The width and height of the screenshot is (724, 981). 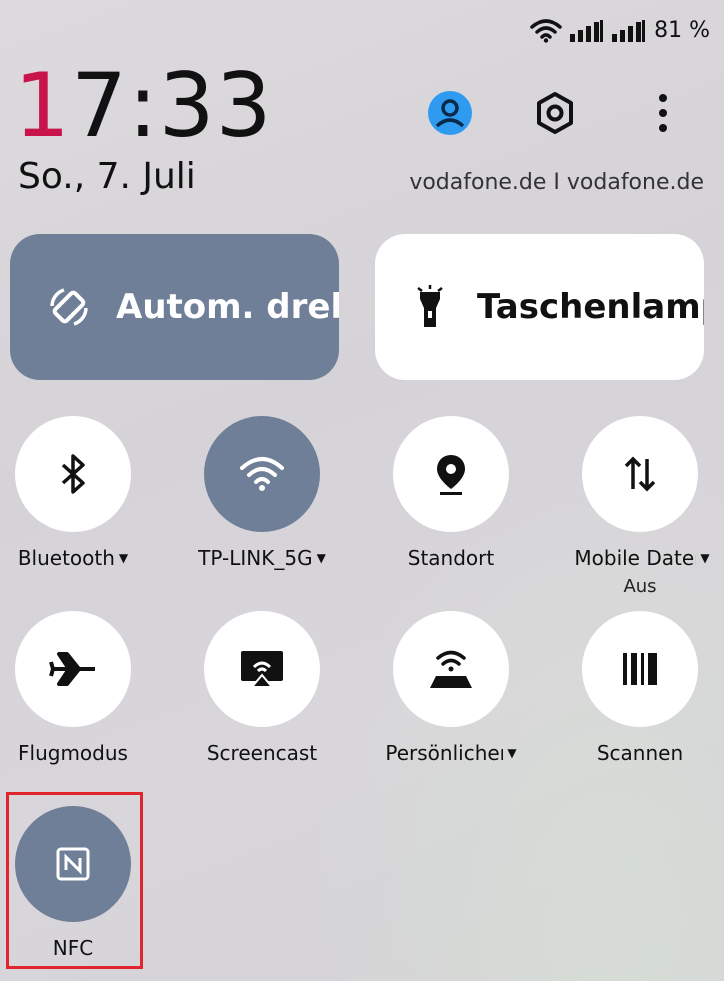 I want to click on hotspot-tile: Persönlicher Hotspot▼, so click(x=451, y=688).